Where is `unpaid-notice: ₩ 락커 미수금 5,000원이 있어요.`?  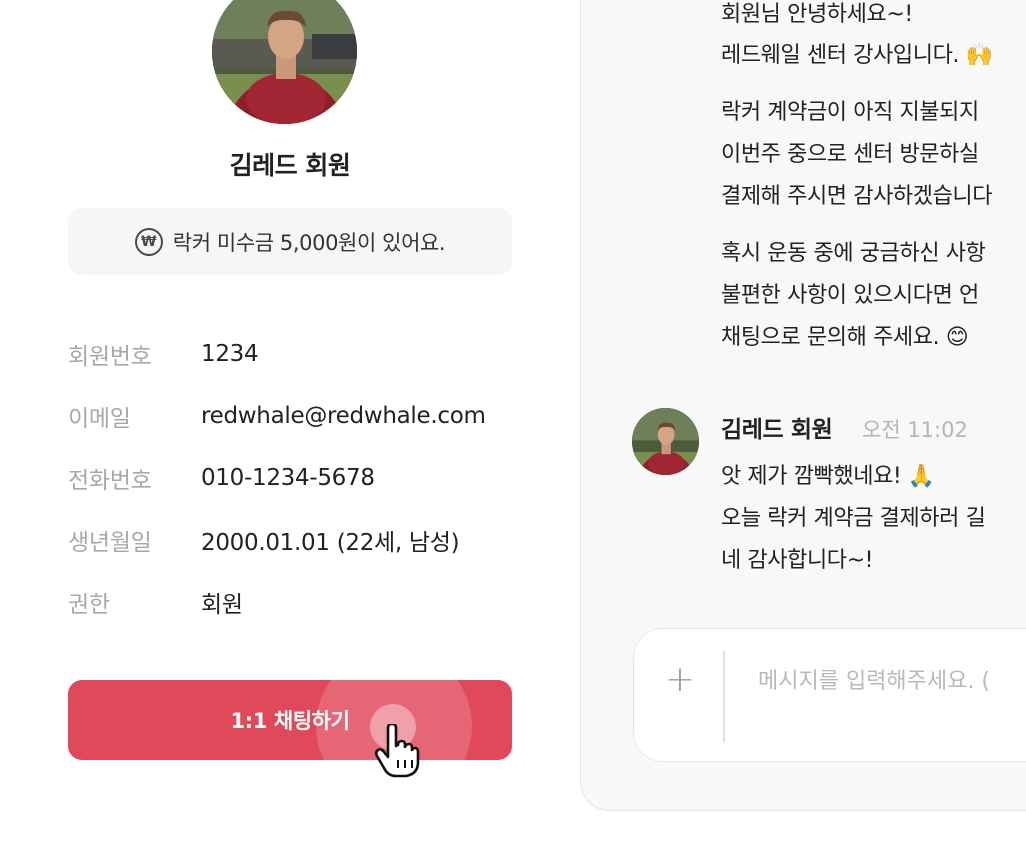
unpaid-notice: ₩ 락커 미수금 5,000원이 있어요. is located at coordinates (290, 241).